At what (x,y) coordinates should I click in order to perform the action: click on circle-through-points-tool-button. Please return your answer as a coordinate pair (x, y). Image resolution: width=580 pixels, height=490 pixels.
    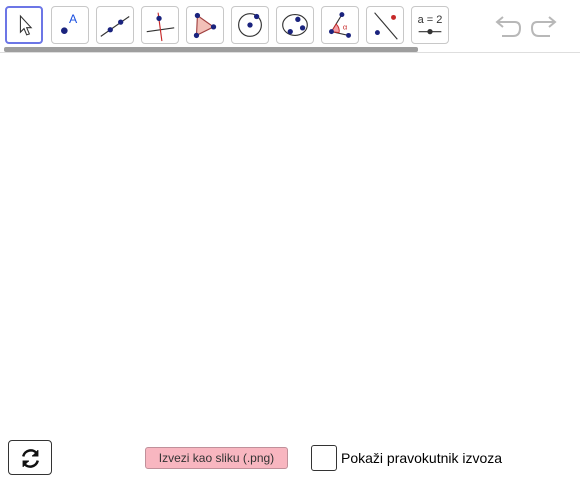
    Looking at the image, I should click on (295, 25).